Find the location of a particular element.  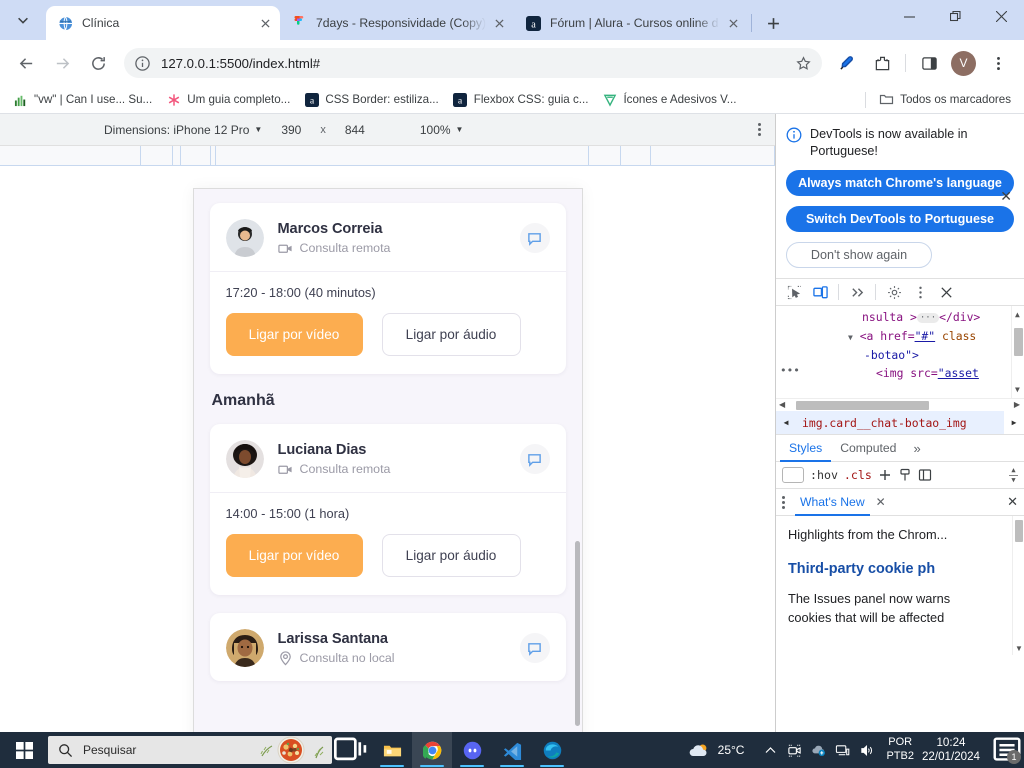

toggle-hover-state-button: :hov is located at coordinates (824, 475).